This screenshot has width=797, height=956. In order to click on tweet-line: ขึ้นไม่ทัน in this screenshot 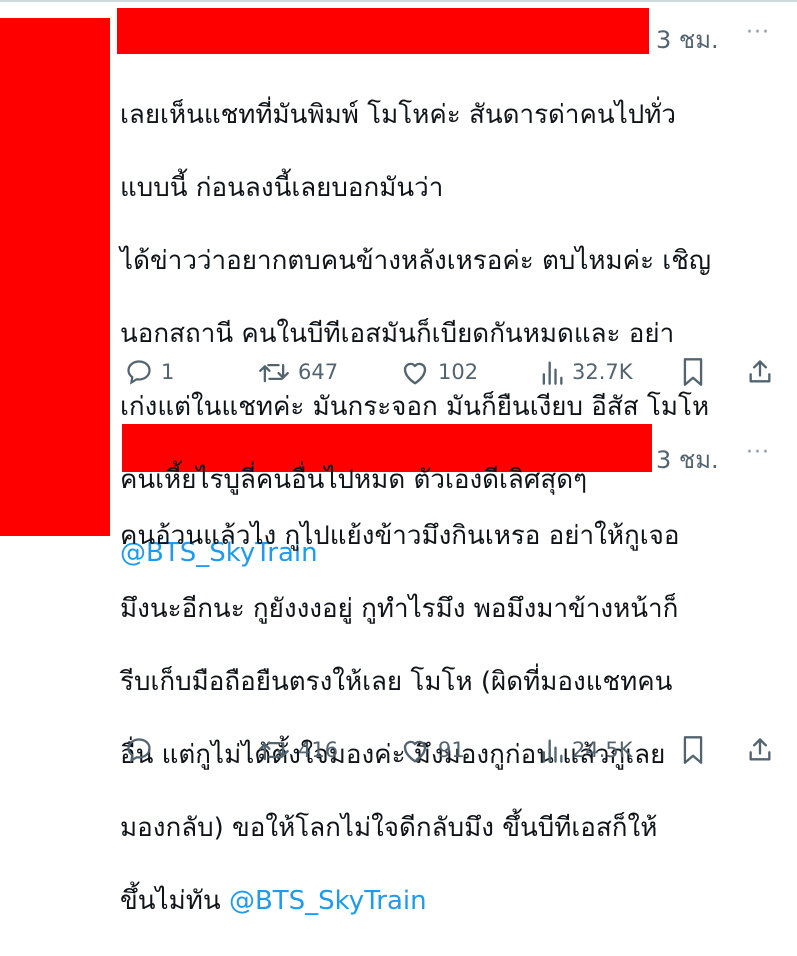, I will do `click(174, 900)`.